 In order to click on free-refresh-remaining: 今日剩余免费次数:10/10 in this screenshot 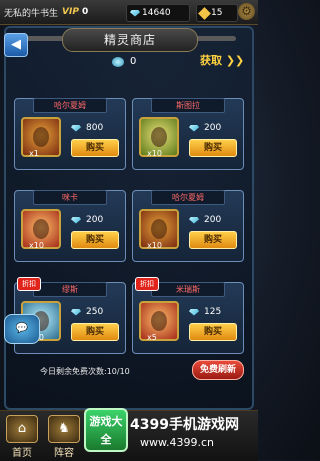, I will do `click(85, 371)`.